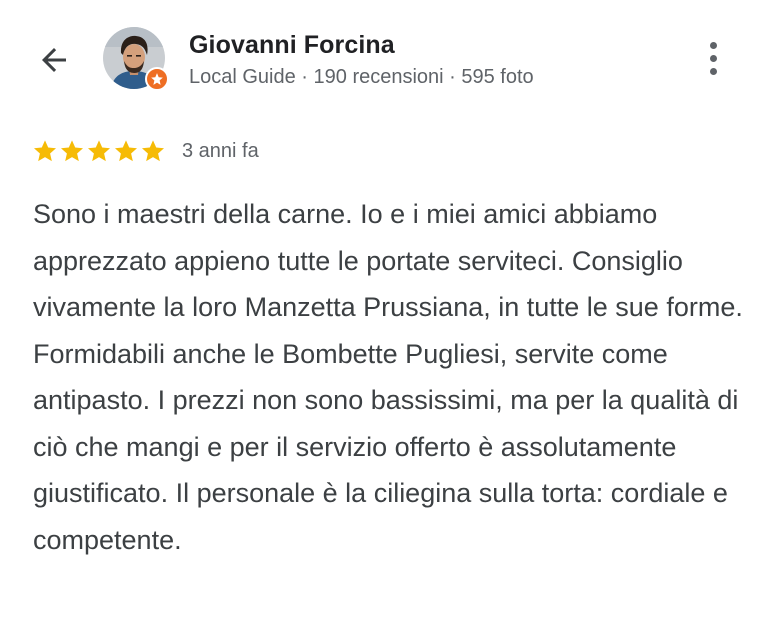 The width and height of the screenshot is (768, 640). Describe the element at coordinates (713, 45) in the screenshot. I see `more-vert-icon` at that location.